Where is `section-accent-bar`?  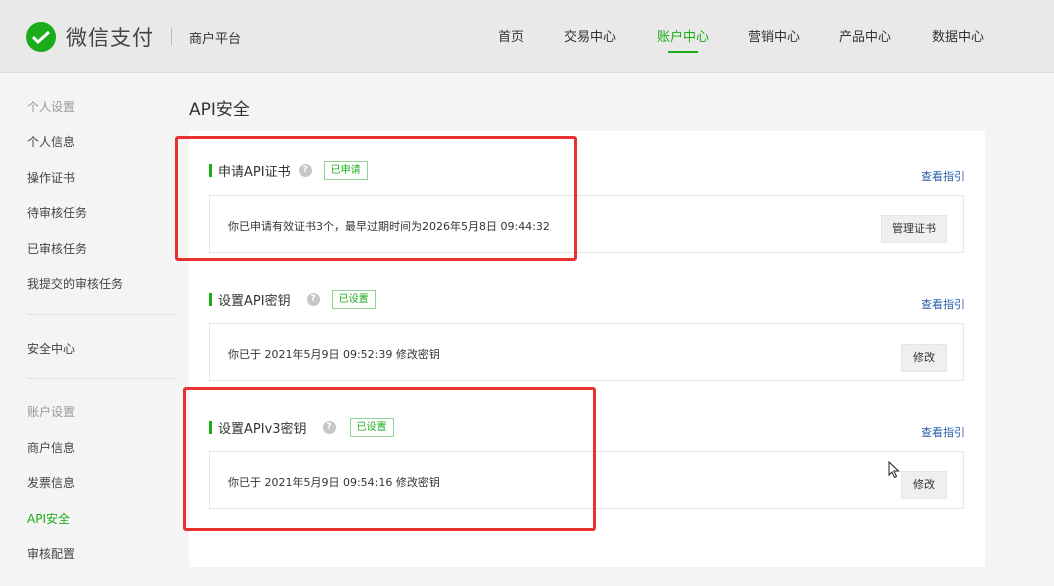 section-accent-bar is located at coordinates (210, 299).